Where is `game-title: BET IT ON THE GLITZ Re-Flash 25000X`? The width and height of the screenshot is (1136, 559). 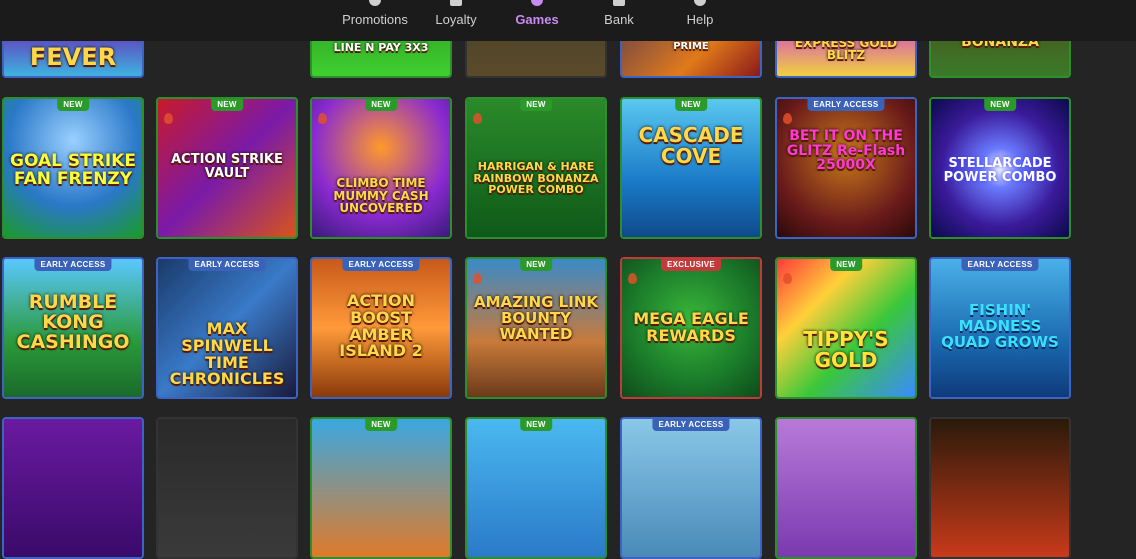 game-title: BET IT ON THE GLITZ Re-Flash 25000X is located at coordinates (846, 151).